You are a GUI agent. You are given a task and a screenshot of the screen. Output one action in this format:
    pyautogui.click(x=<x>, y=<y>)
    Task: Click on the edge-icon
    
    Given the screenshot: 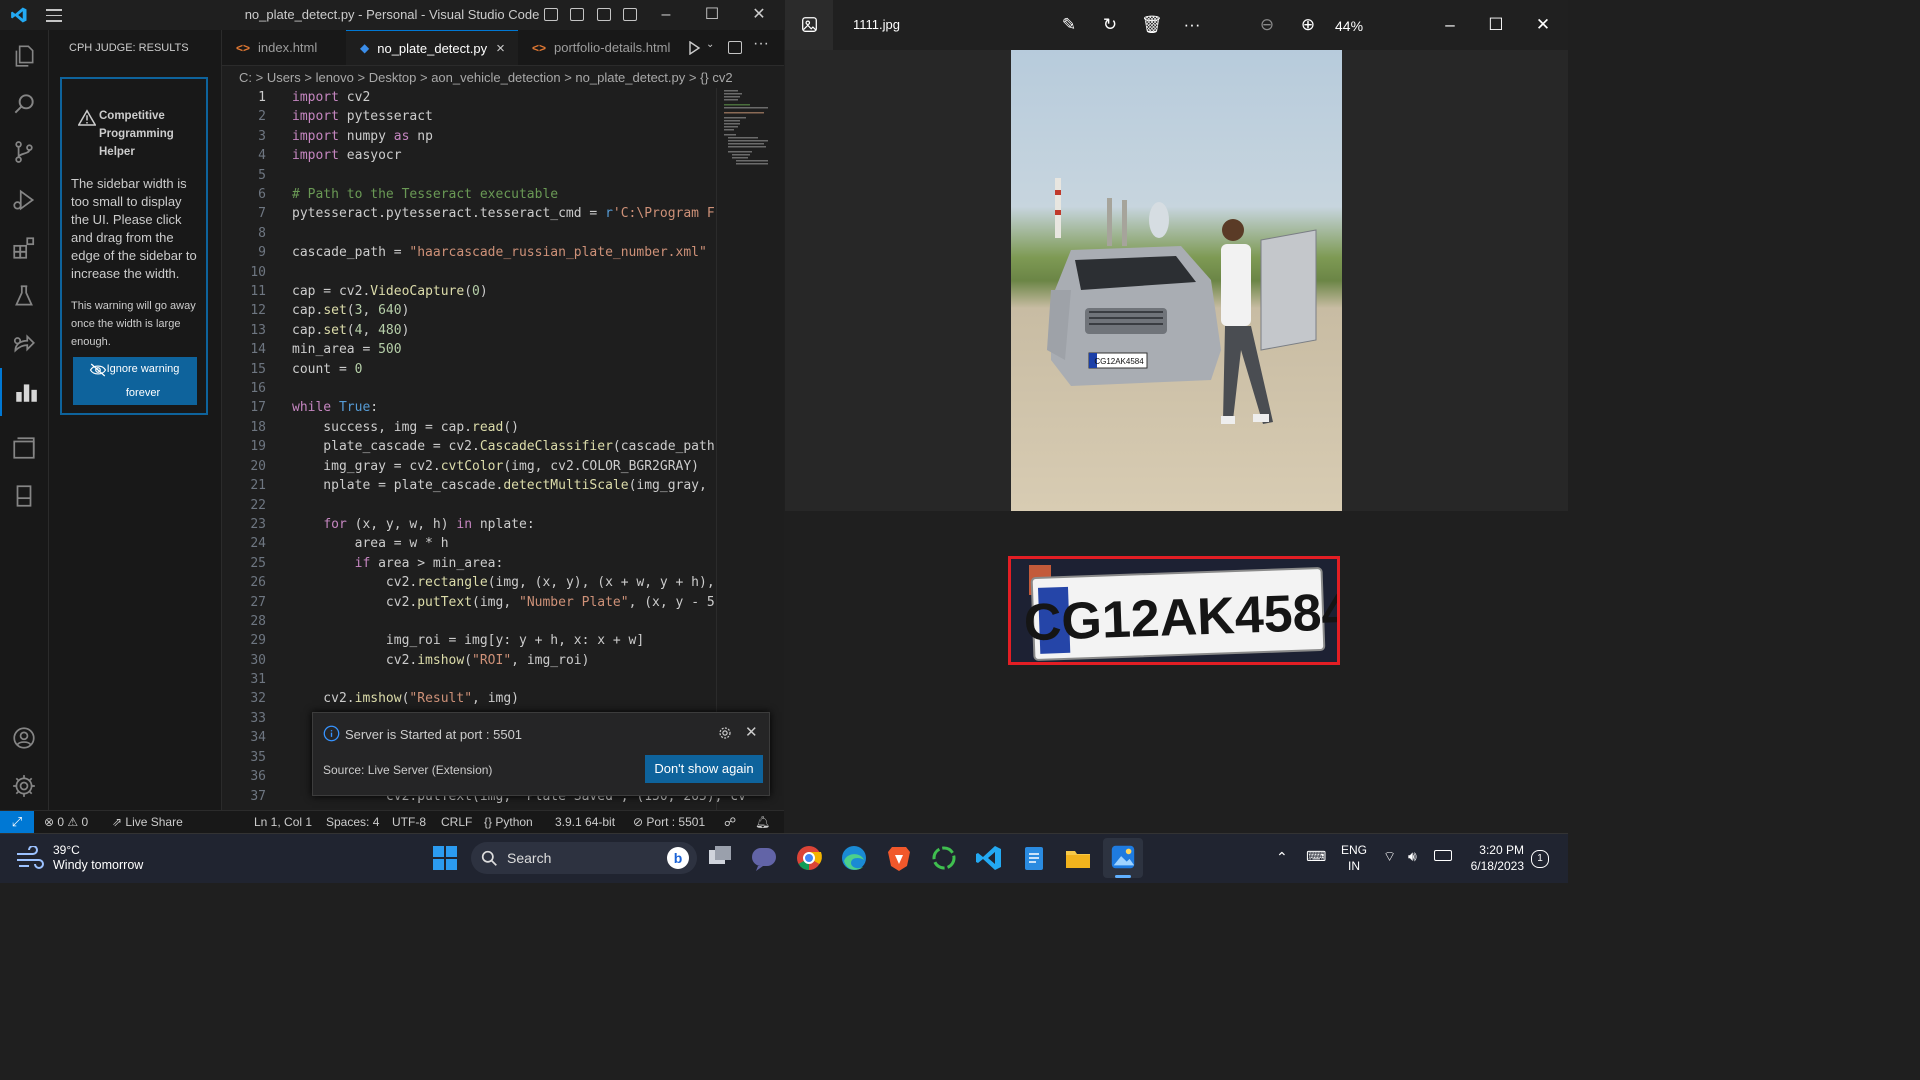 What is the action you would take?
    pyautogui.click(x=854, y=858)
    